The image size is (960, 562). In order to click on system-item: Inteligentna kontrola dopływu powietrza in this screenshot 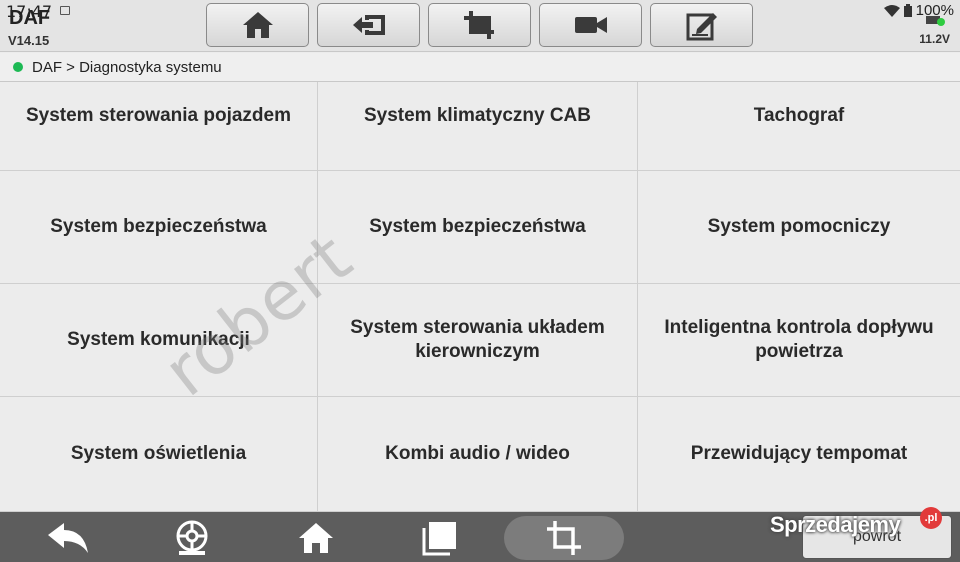, I will do `click(799, 340)`.